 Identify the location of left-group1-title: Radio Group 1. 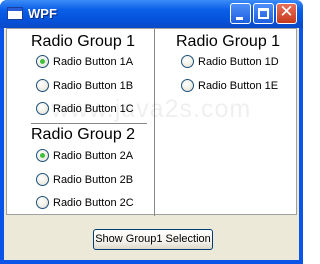
(83, 41).